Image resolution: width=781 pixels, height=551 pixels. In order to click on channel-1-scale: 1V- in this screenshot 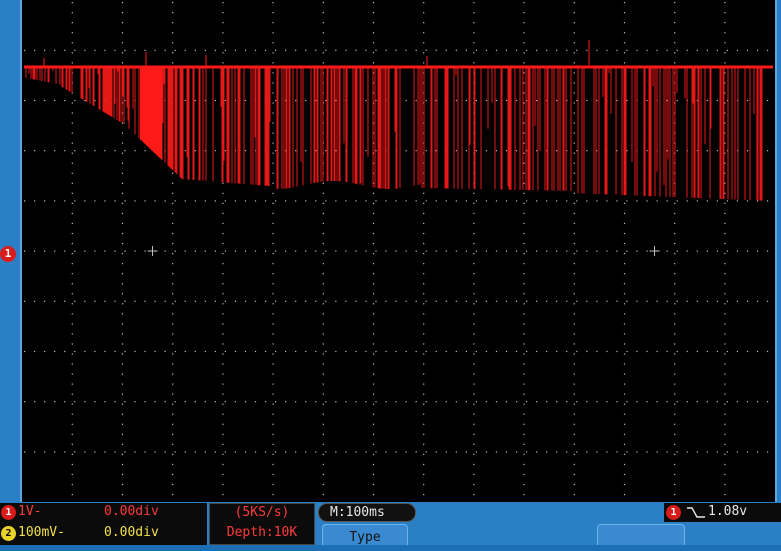, I will do `click(30, 511)`.